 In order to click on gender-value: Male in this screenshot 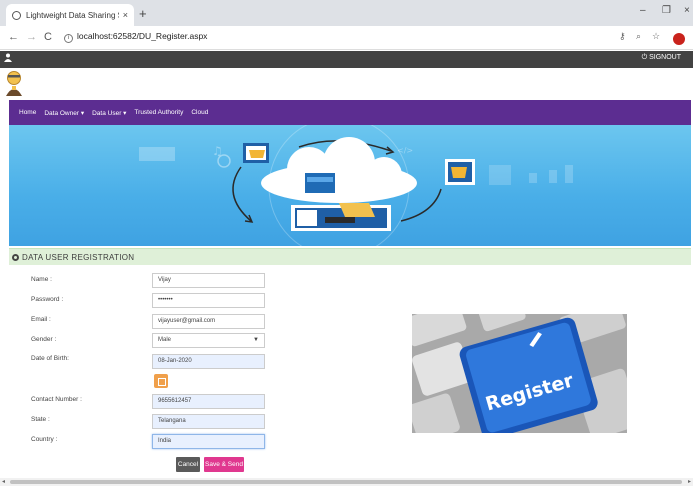, I will do `click(165, 340)`.